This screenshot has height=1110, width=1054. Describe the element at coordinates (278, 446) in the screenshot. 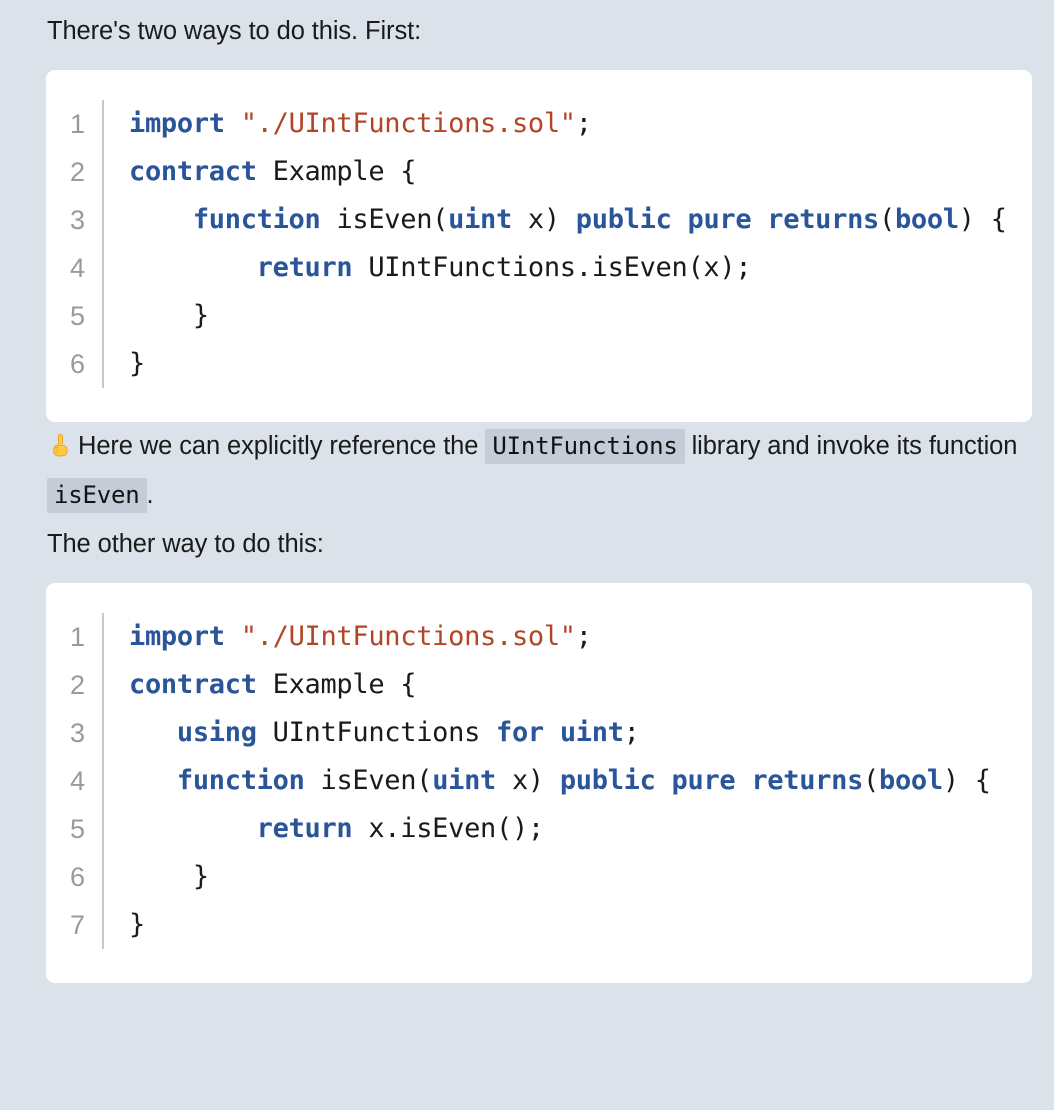

I see `note-text-part1: Here we can explicitly reference the` at that location.